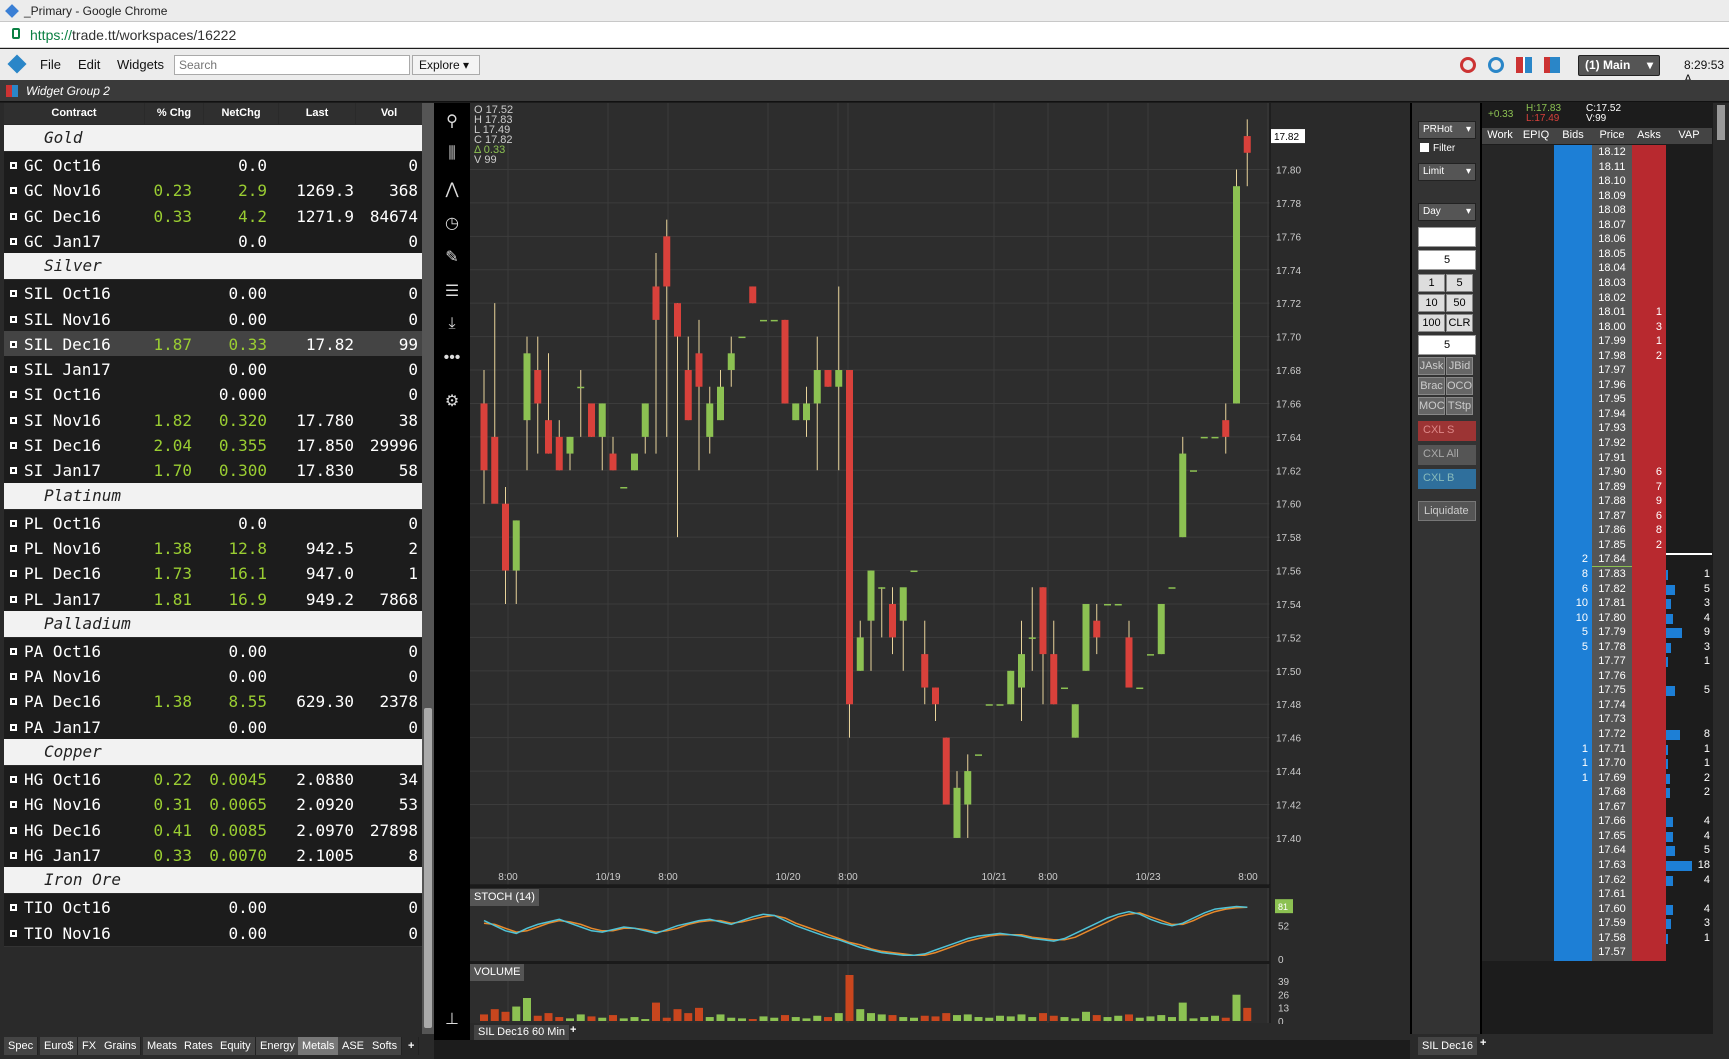  What do you see at coordinates (452, 1019) in the screenshot?
I see `pin-icon: ⊥` at bounding box center [452, 1019].